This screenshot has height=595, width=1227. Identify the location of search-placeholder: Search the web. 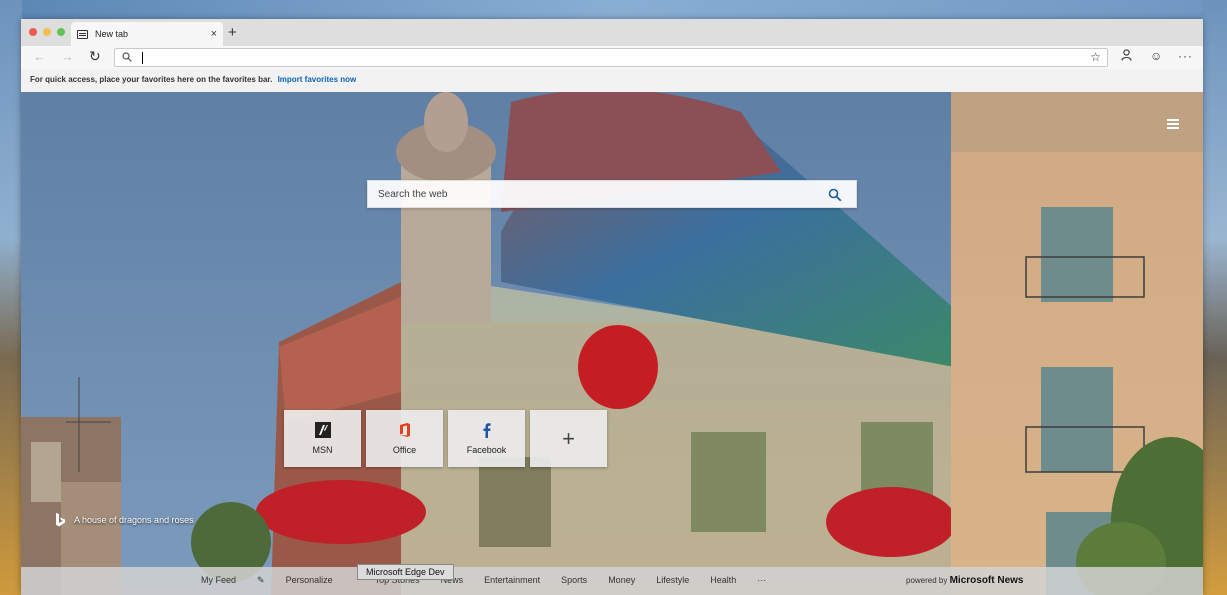
(413, 194).